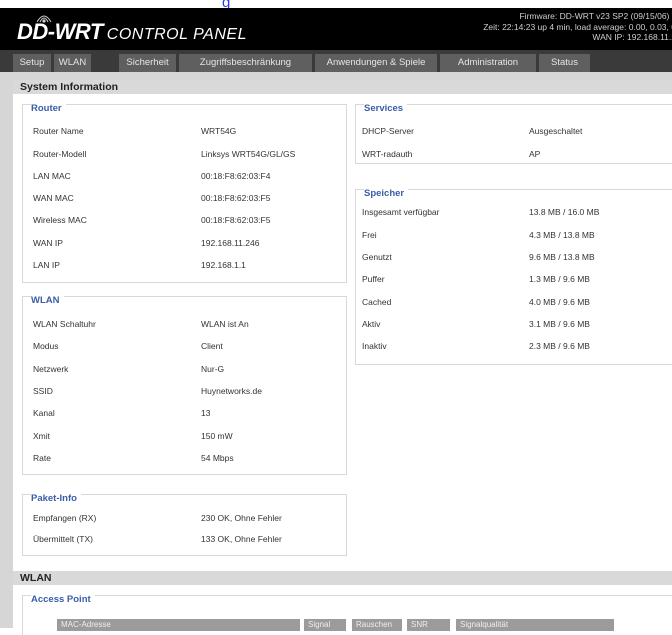  I want to click on wlan-xmit-label: Xmit, so click(41, 436).